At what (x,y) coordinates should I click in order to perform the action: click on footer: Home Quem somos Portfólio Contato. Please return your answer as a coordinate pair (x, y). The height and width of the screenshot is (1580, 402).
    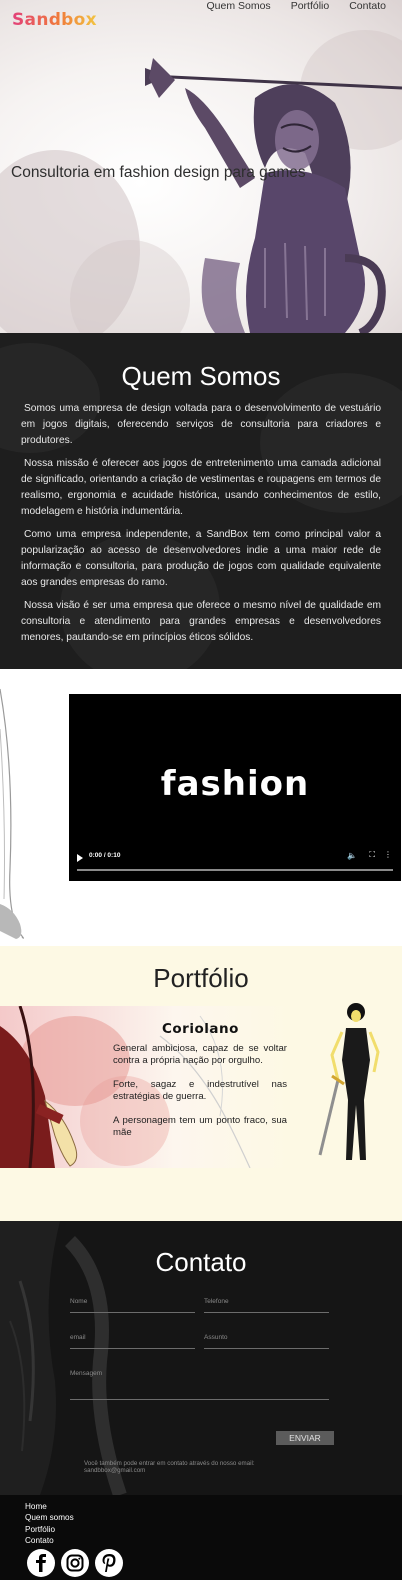
    Looking at the image, I should click on (201, 1537).